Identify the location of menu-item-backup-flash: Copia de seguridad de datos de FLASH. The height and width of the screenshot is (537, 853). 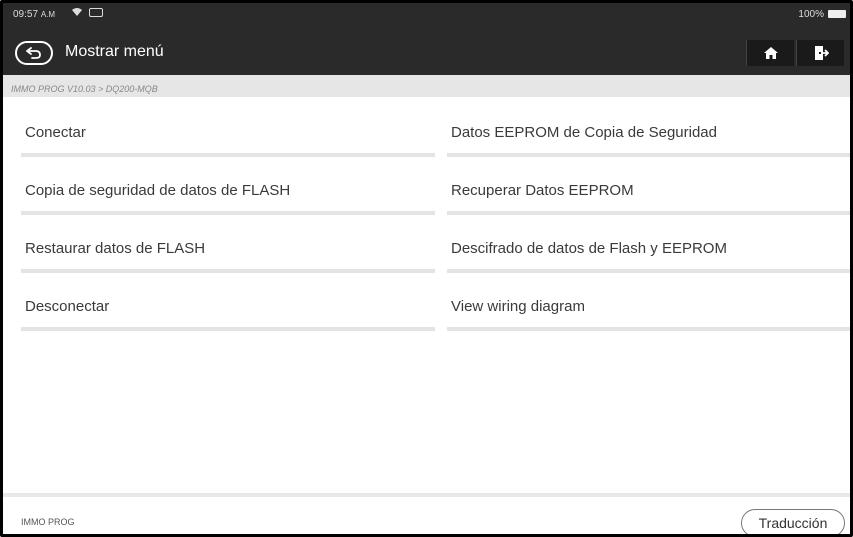
(228, 188).